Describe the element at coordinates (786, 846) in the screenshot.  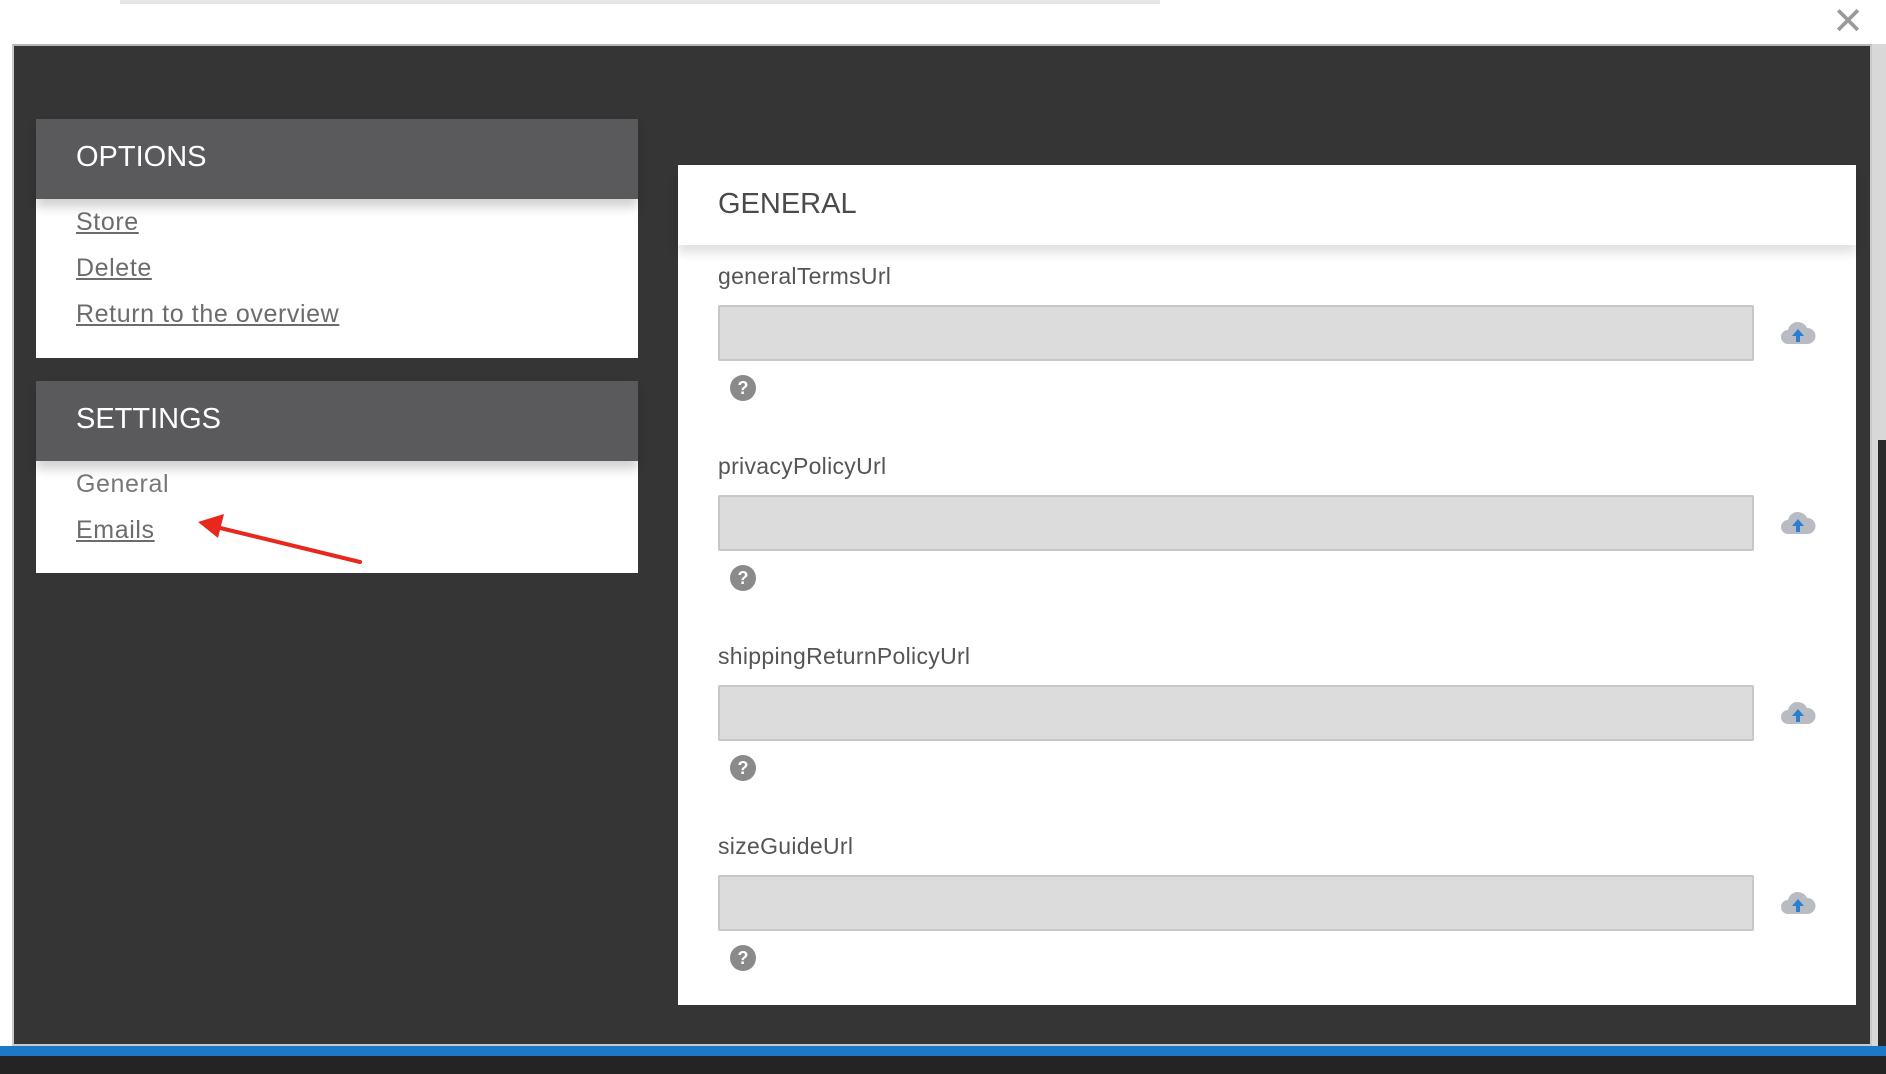
I see `size-guide-url-label: sizeGuideUrl` at that location.